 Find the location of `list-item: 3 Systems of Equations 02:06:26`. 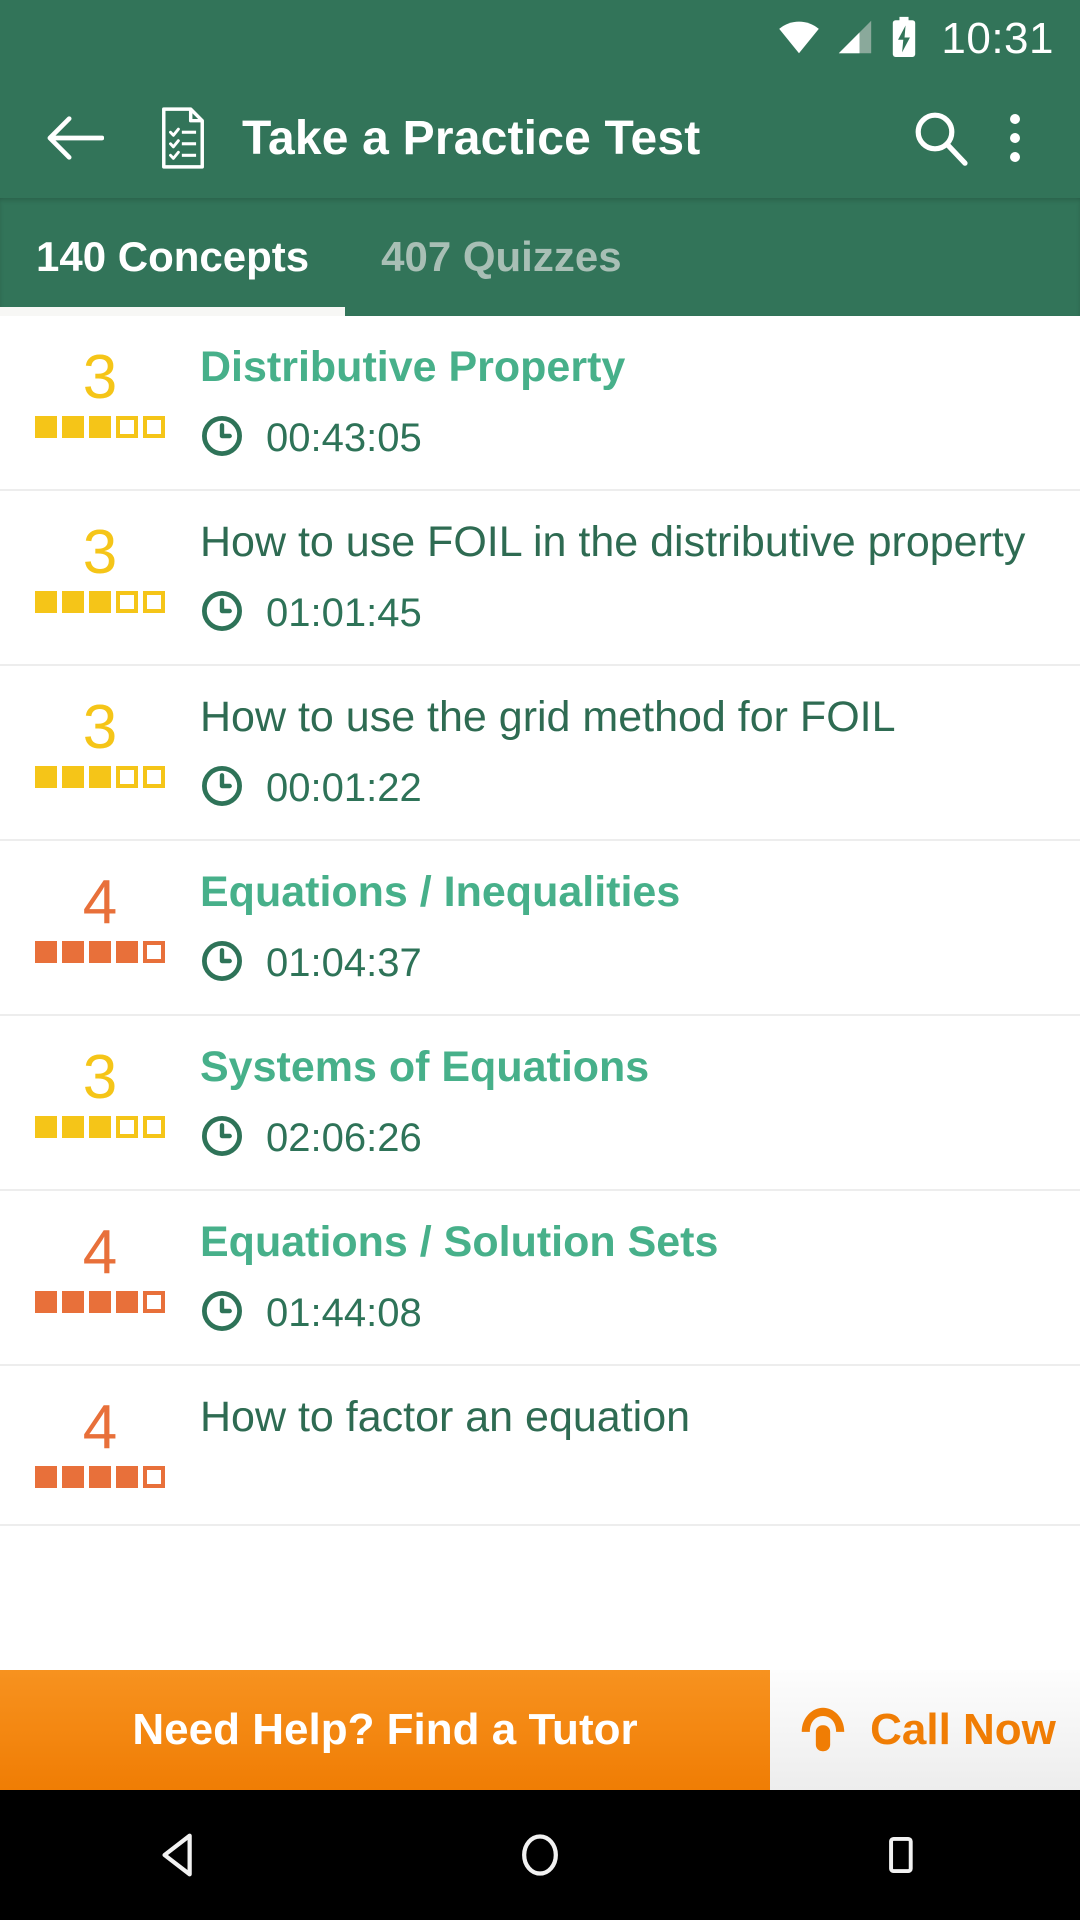

list-item: 3 Systems of Equations 02:06:26 is located at coordinates (540, 1103).